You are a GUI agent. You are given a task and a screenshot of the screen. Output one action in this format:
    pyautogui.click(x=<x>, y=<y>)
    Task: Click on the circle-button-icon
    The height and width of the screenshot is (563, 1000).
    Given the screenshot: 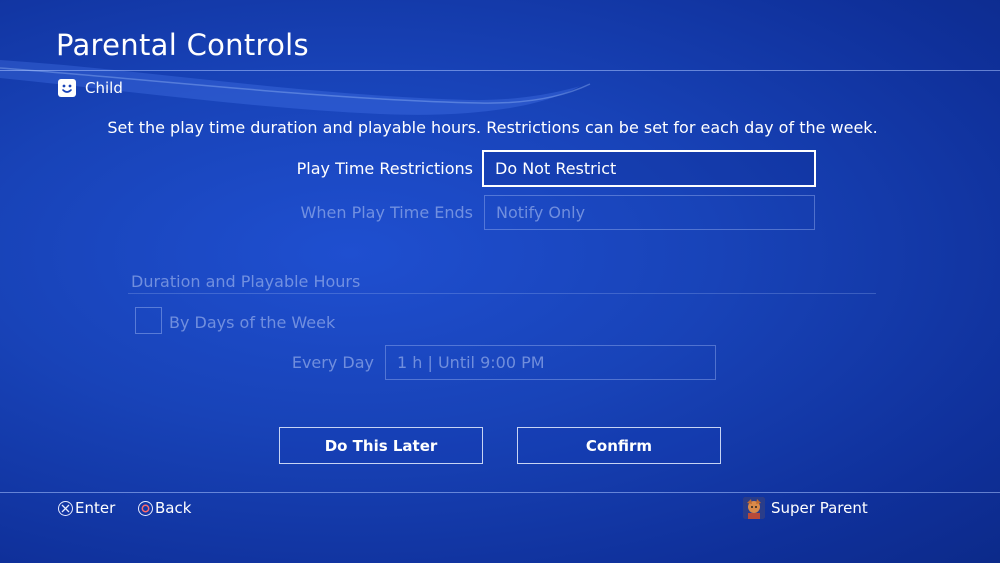 What is the action you would take?
    pyautogui.click(x=145, y=508)
    